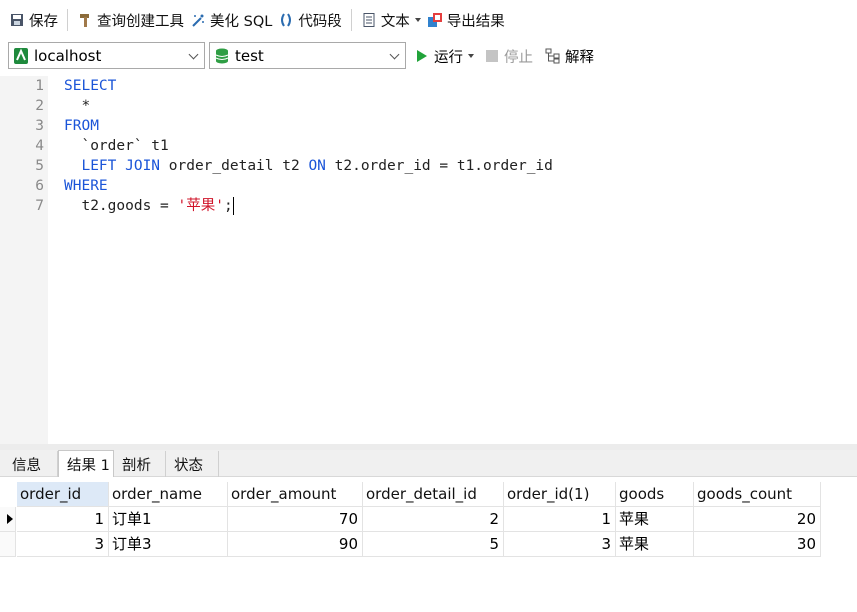 The width and height of the screenshot is (857, 612). What do you see at coordinates (39, 106) in the screenshot?
I see `line-number: 2` at bounding box center [39, 106].